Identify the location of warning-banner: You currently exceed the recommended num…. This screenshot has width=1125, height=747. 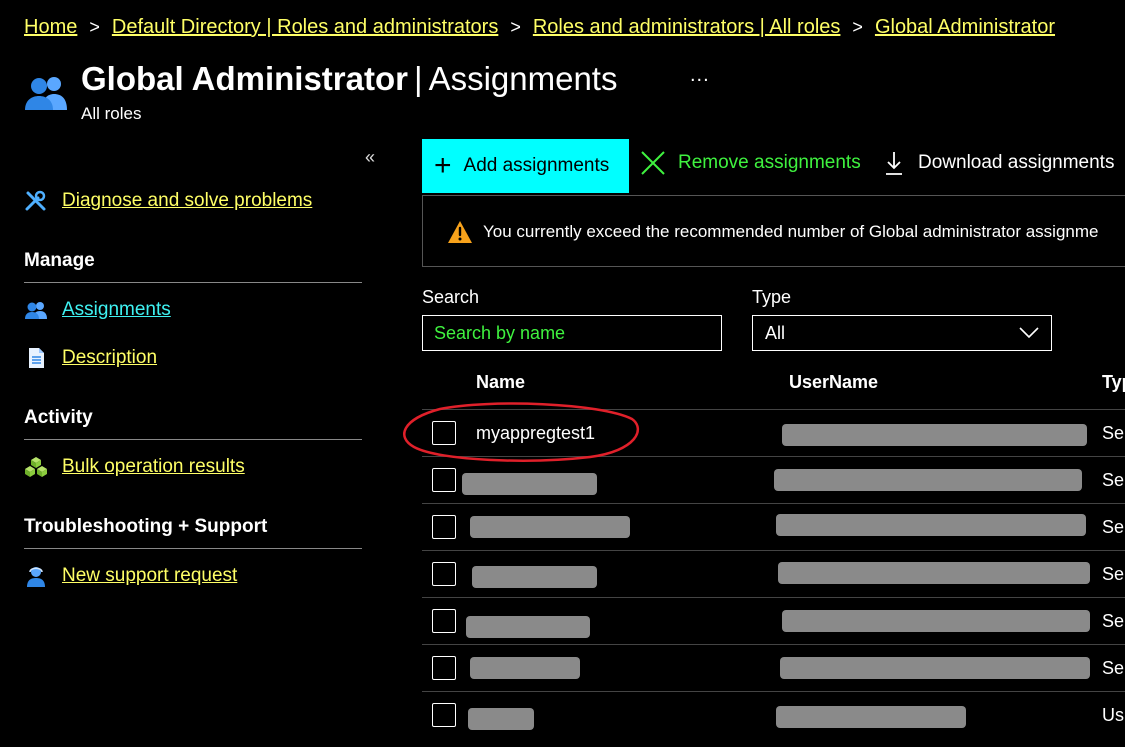
(773, 231).